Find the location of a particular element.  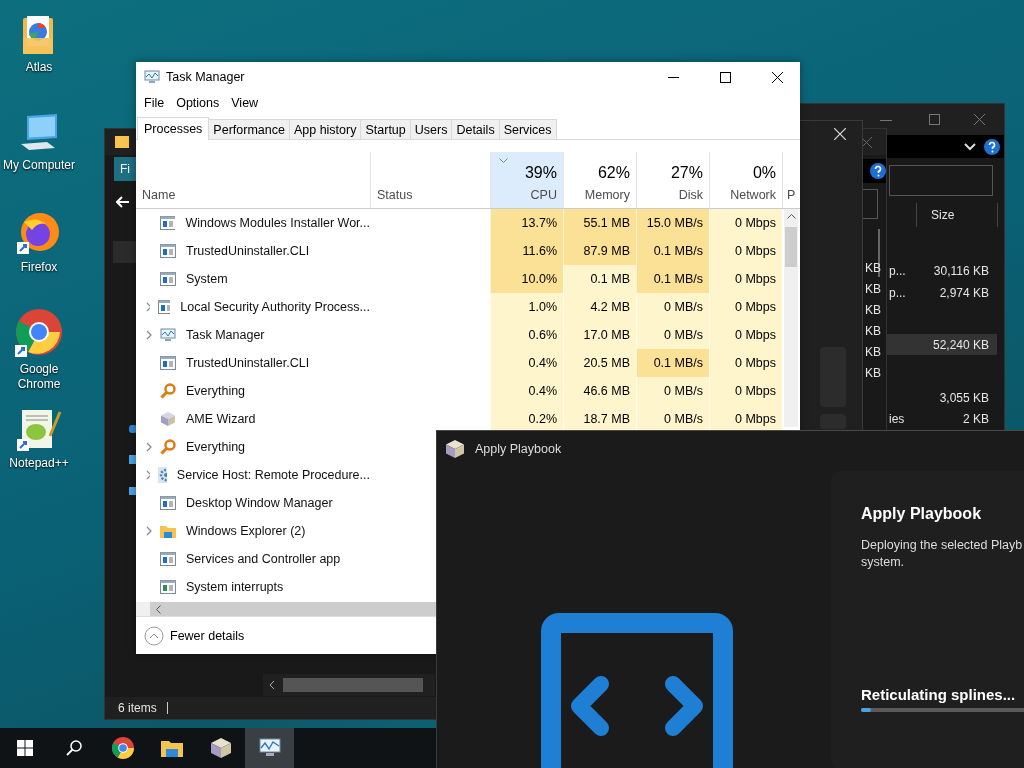

column-header: Size is located at coordinates (943, 215).